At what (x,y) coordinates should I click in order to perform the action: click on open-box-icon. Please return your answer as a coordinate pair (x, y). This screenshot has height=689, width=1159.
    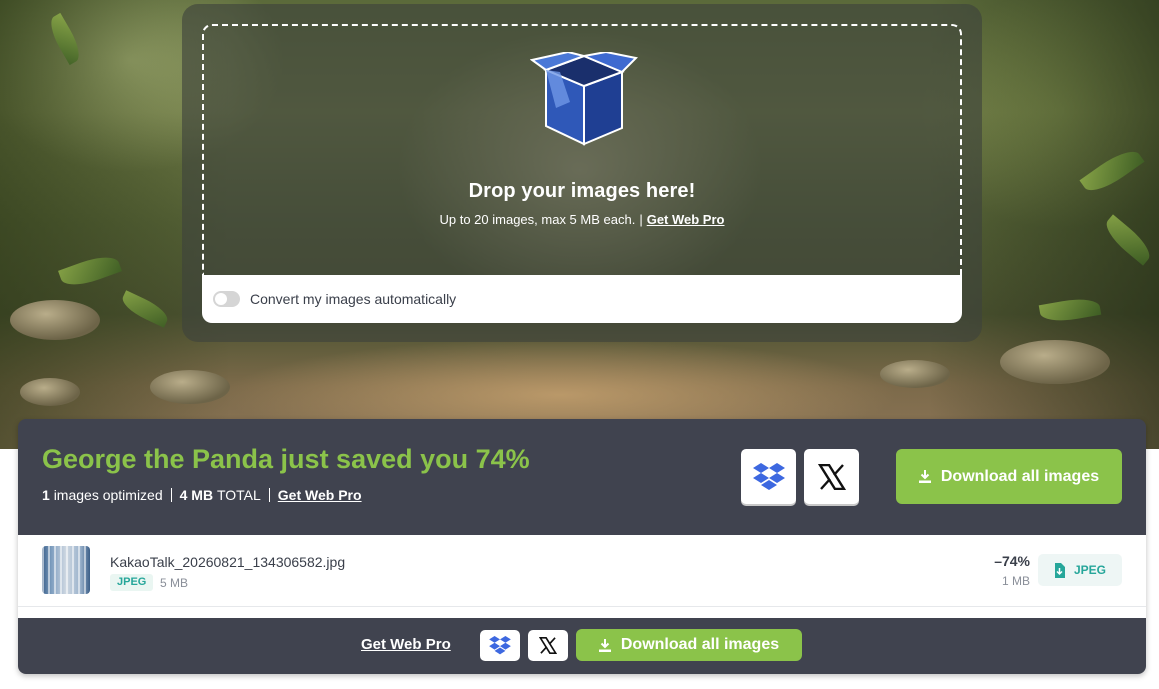
    Looking at the image, I should click on (584, 99).